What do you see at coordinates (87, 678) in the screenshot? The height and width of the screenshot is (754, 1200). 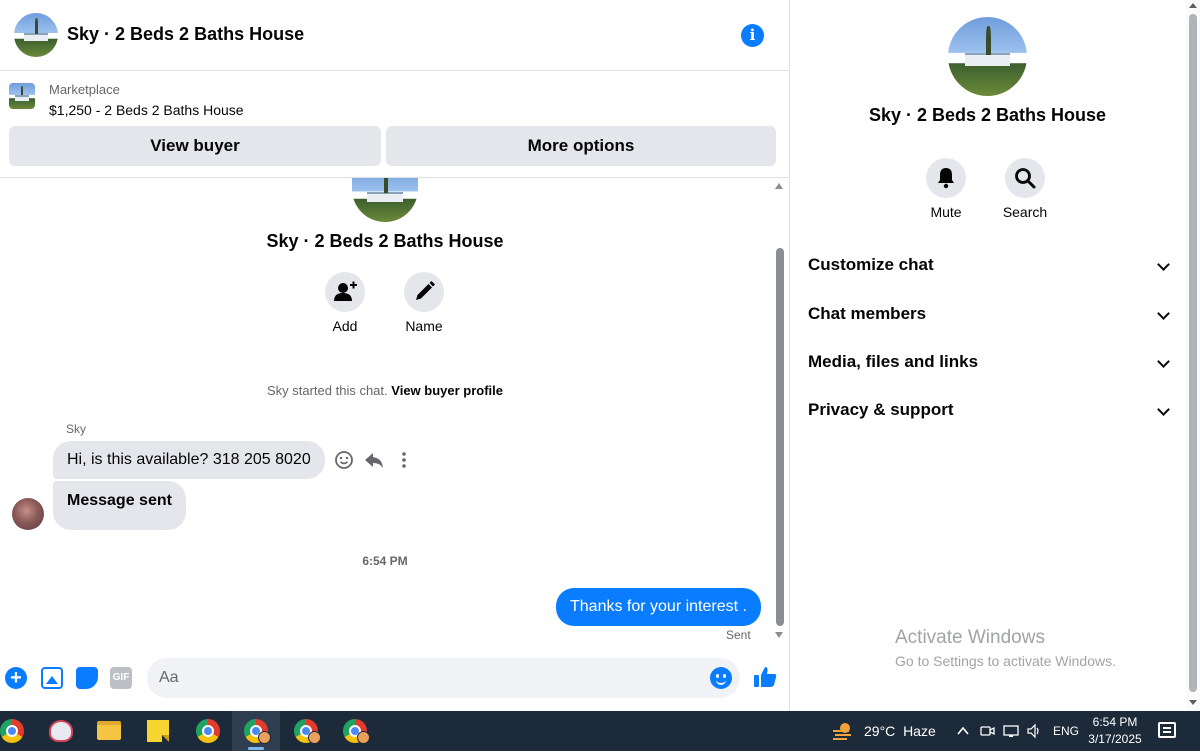 I see `sticker-icon` at bounding box center [87, 678].